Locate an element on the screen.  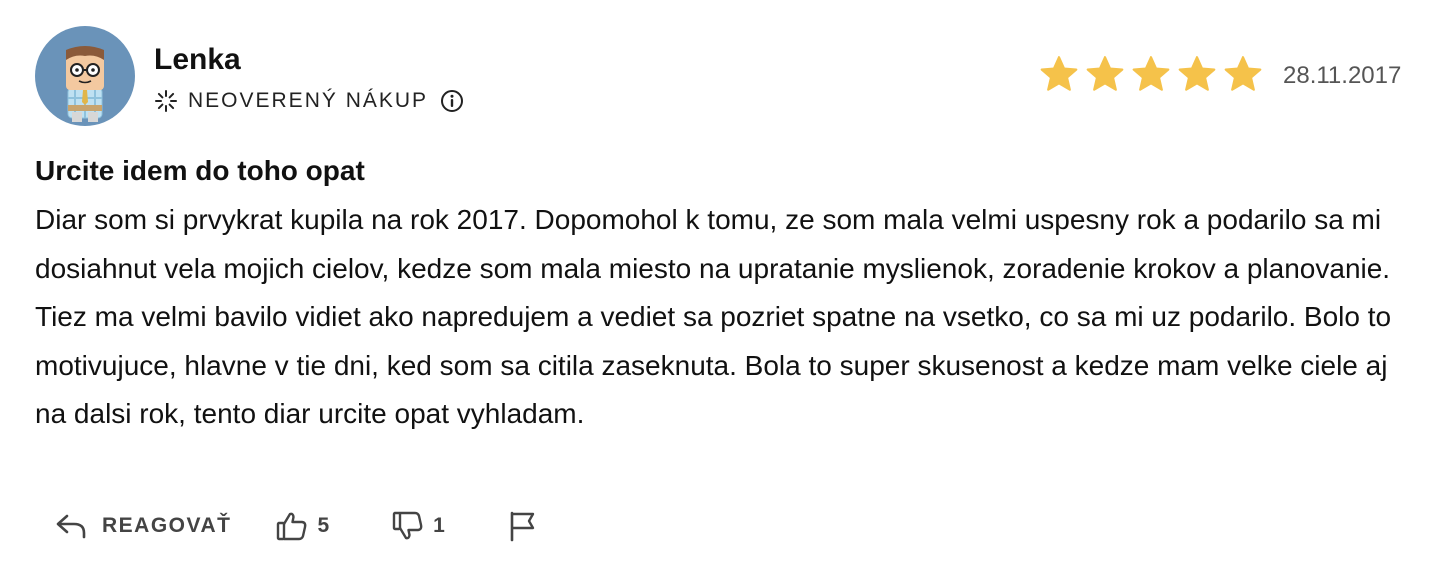
review-actions: REAGOVAŤ 5 1 is located at coordinates (295, 526).